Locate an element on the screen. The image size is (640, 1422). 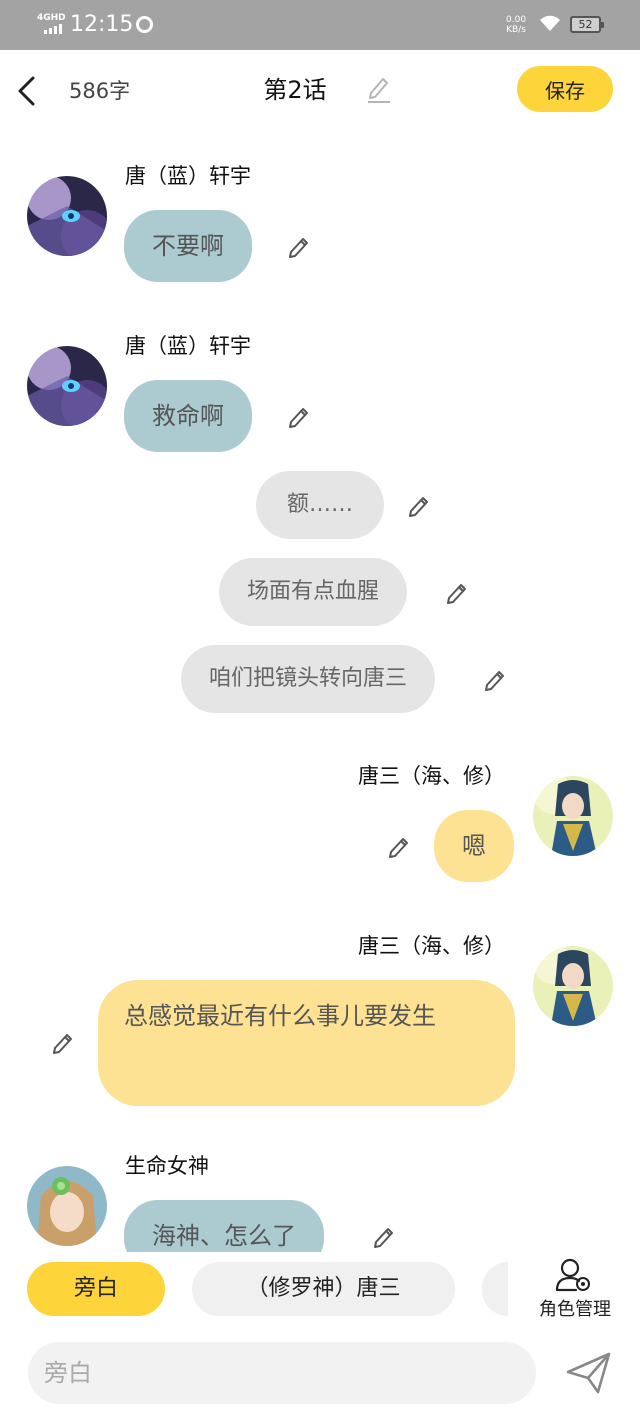
network-speed: 0.00 KB/s is located at coordinates (516, 25).